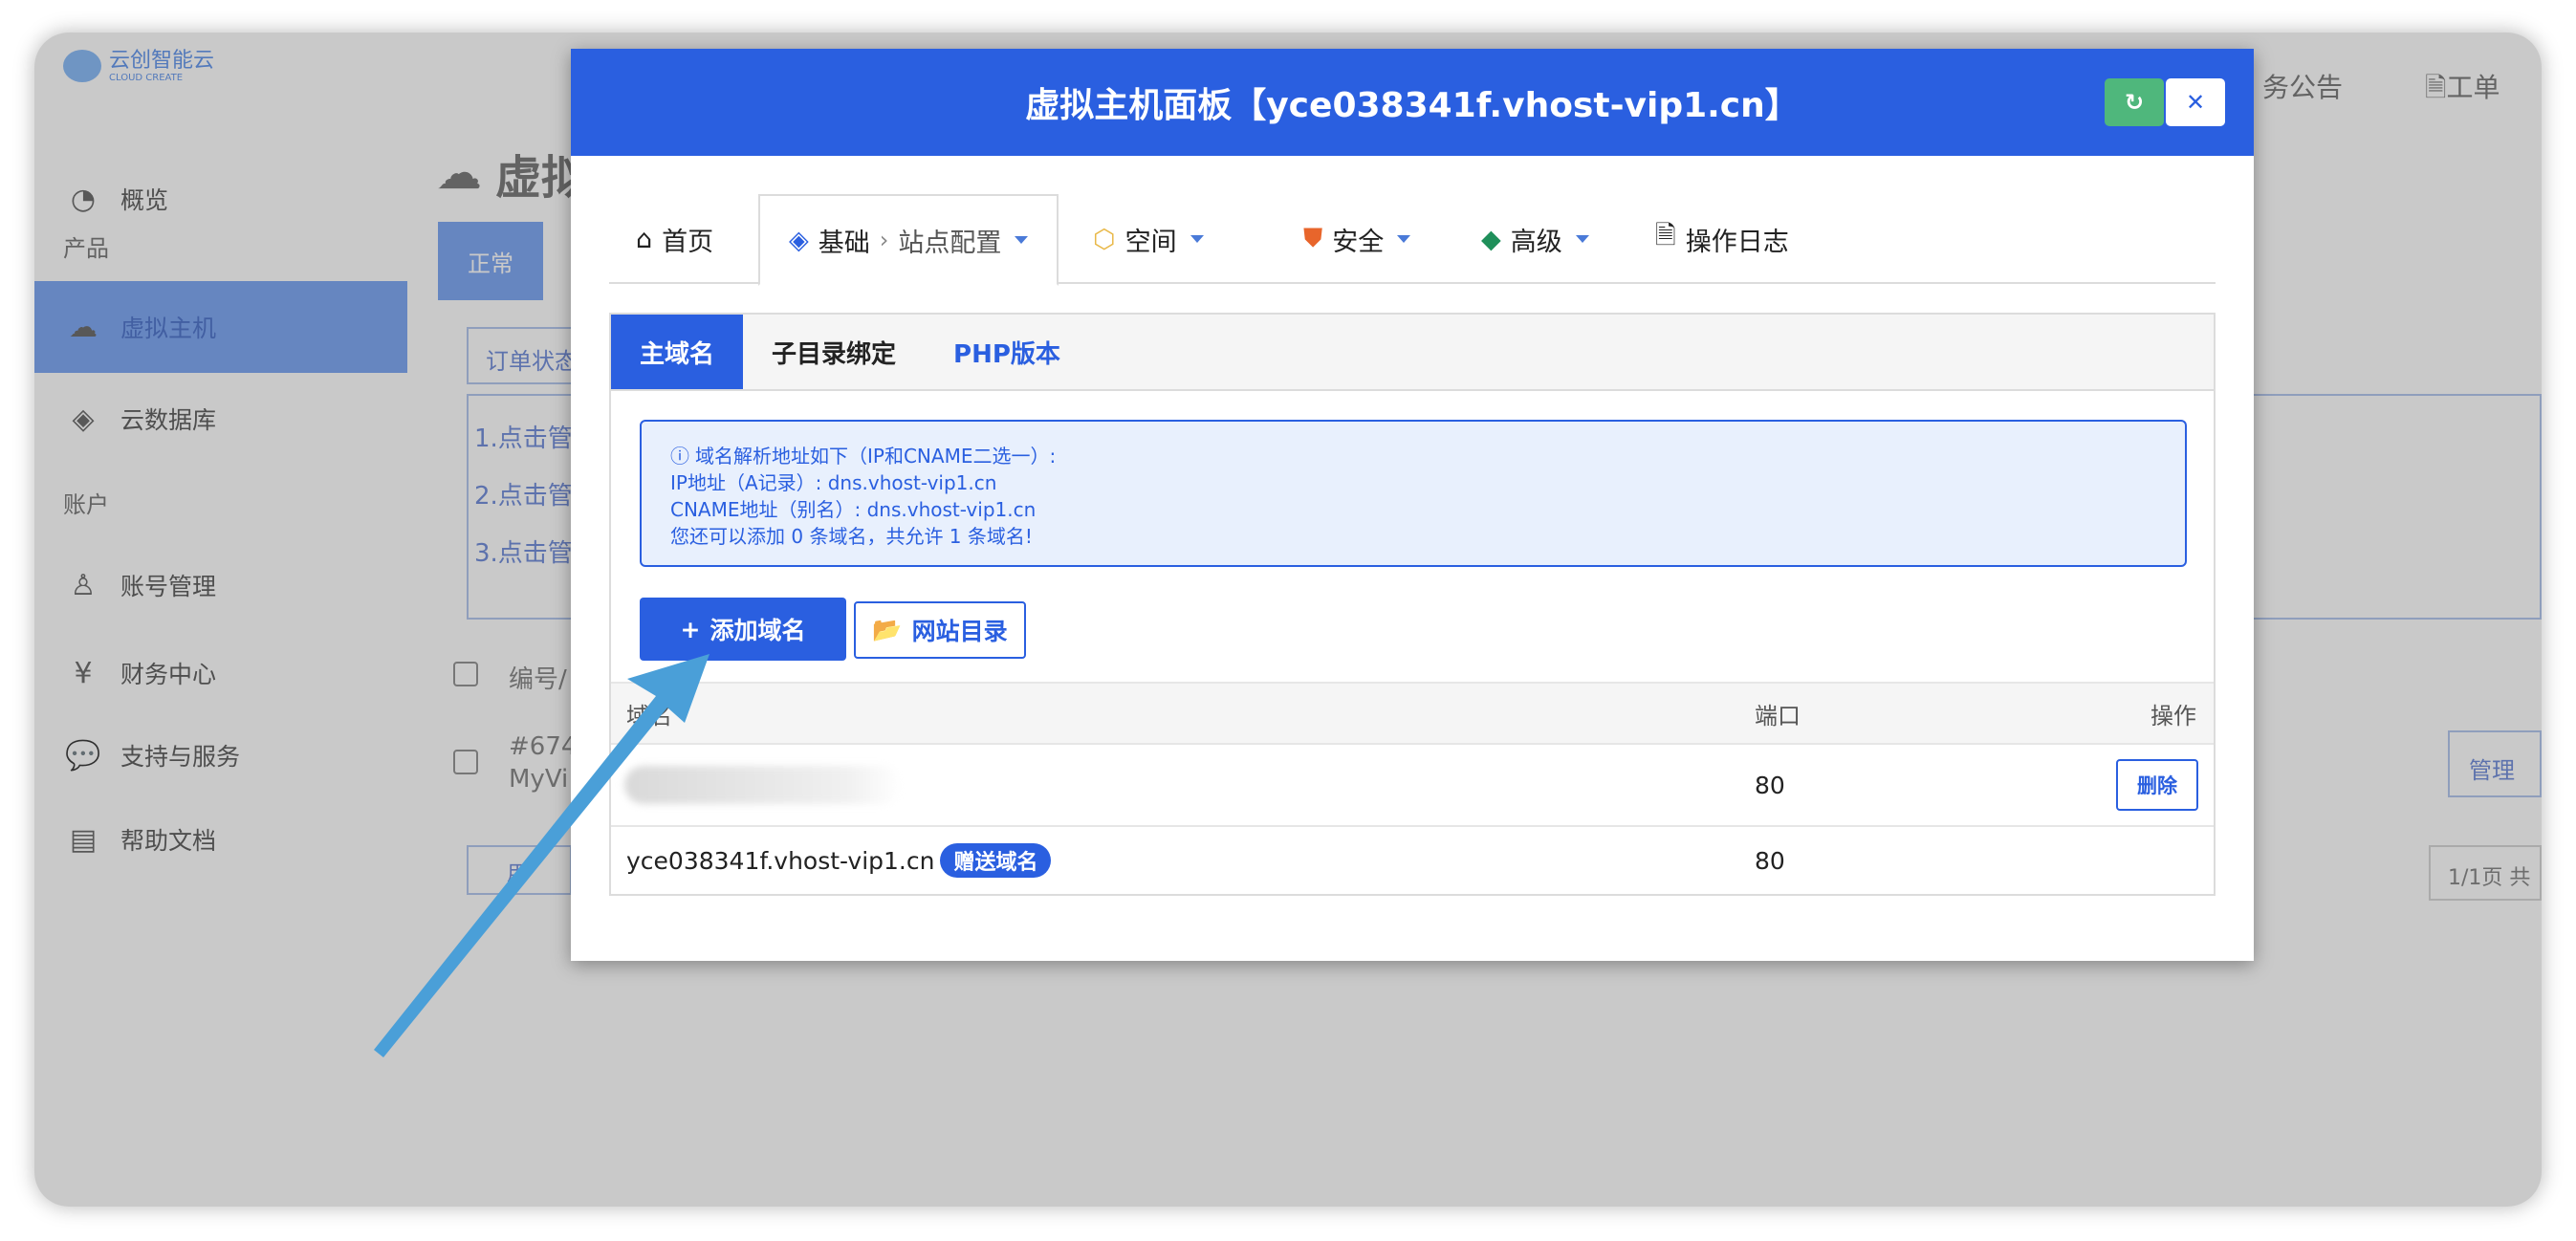  I want to click on tab-security: ⛊ 安全, so click(1357, 239).